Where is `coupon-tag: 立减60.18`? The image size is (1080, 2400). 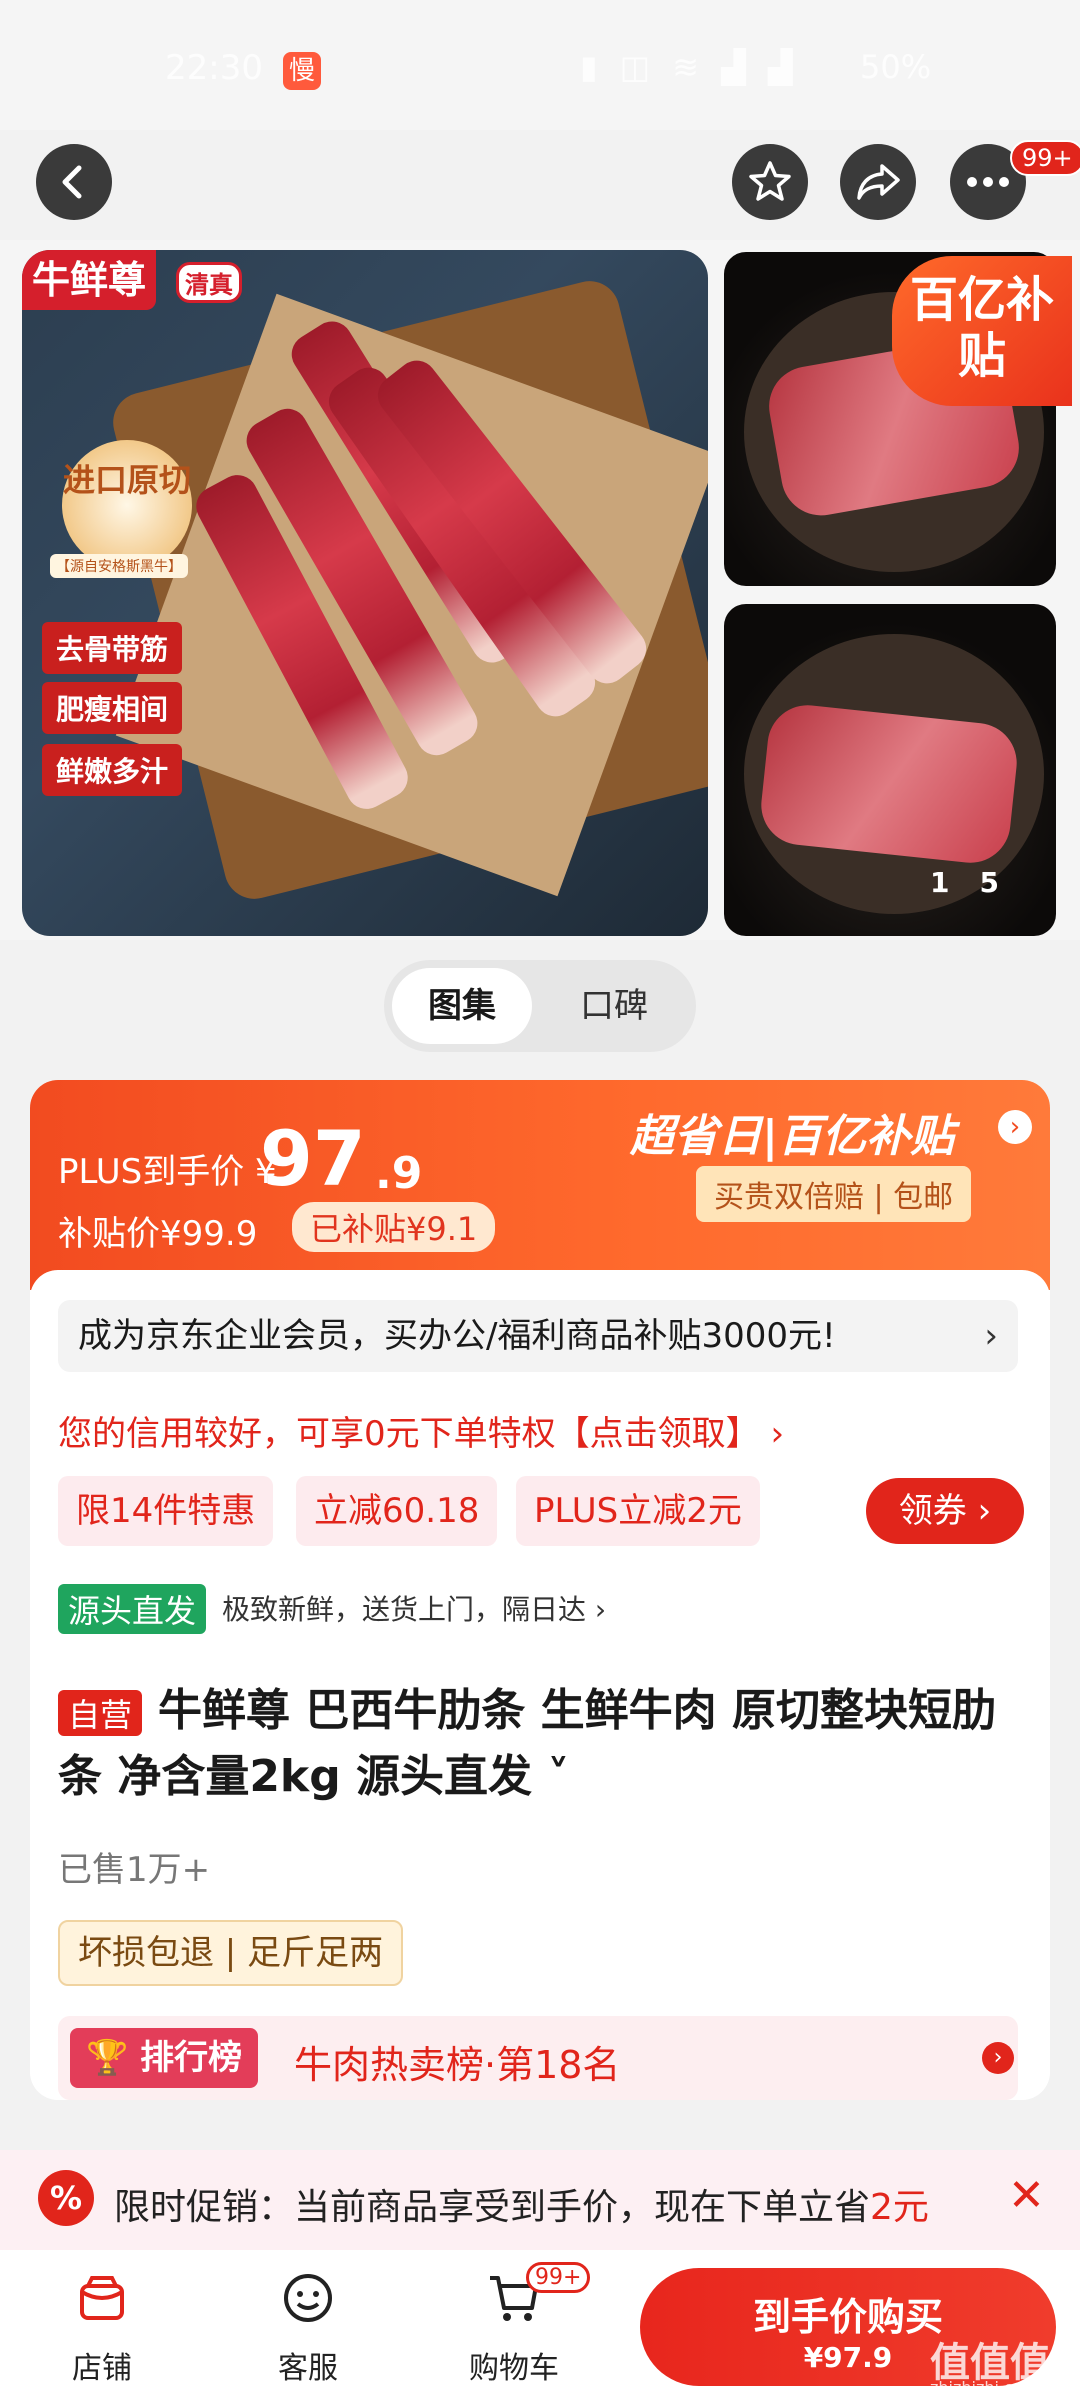
coupon-tag: 立减60.18 is located at coordinates (397, 1511).